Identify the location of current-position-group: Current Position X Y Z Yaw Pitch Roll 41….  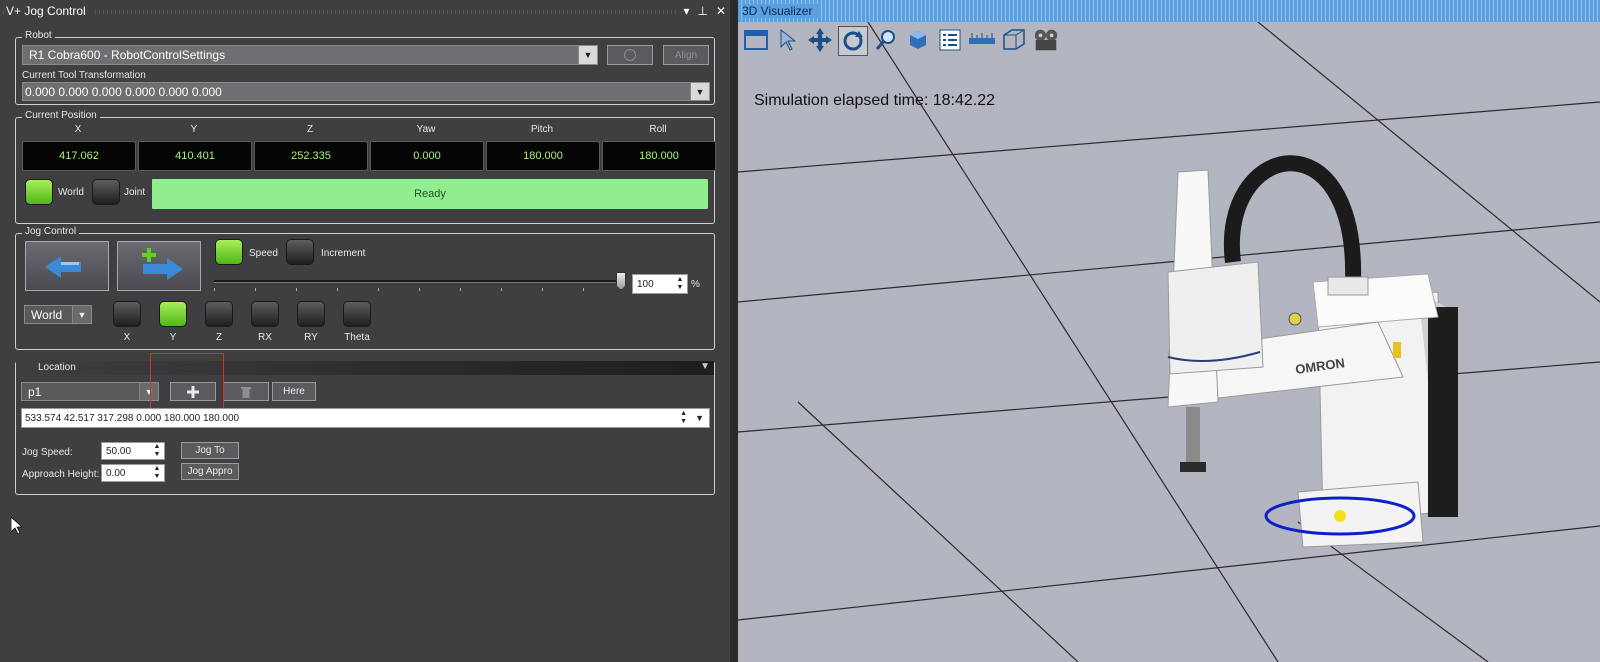
(365, 167).